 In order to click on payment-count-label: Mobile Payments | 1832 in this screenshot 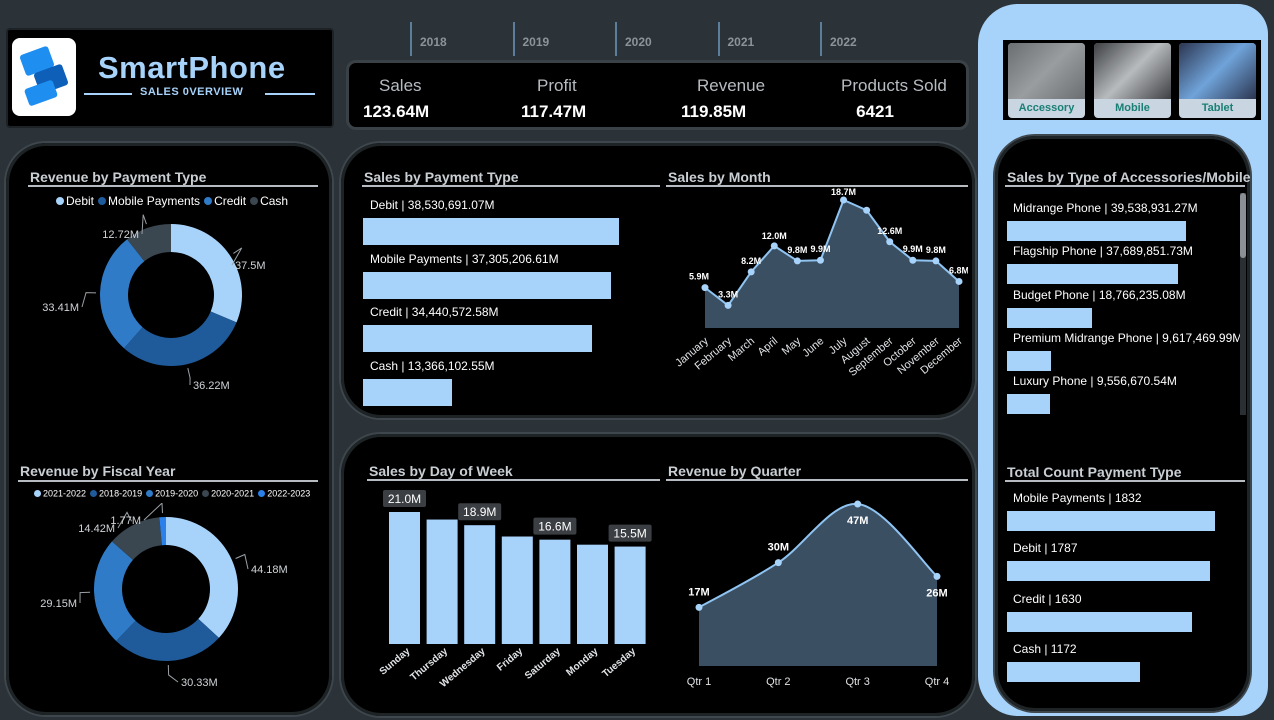, I will do `click(1077, 498)`.